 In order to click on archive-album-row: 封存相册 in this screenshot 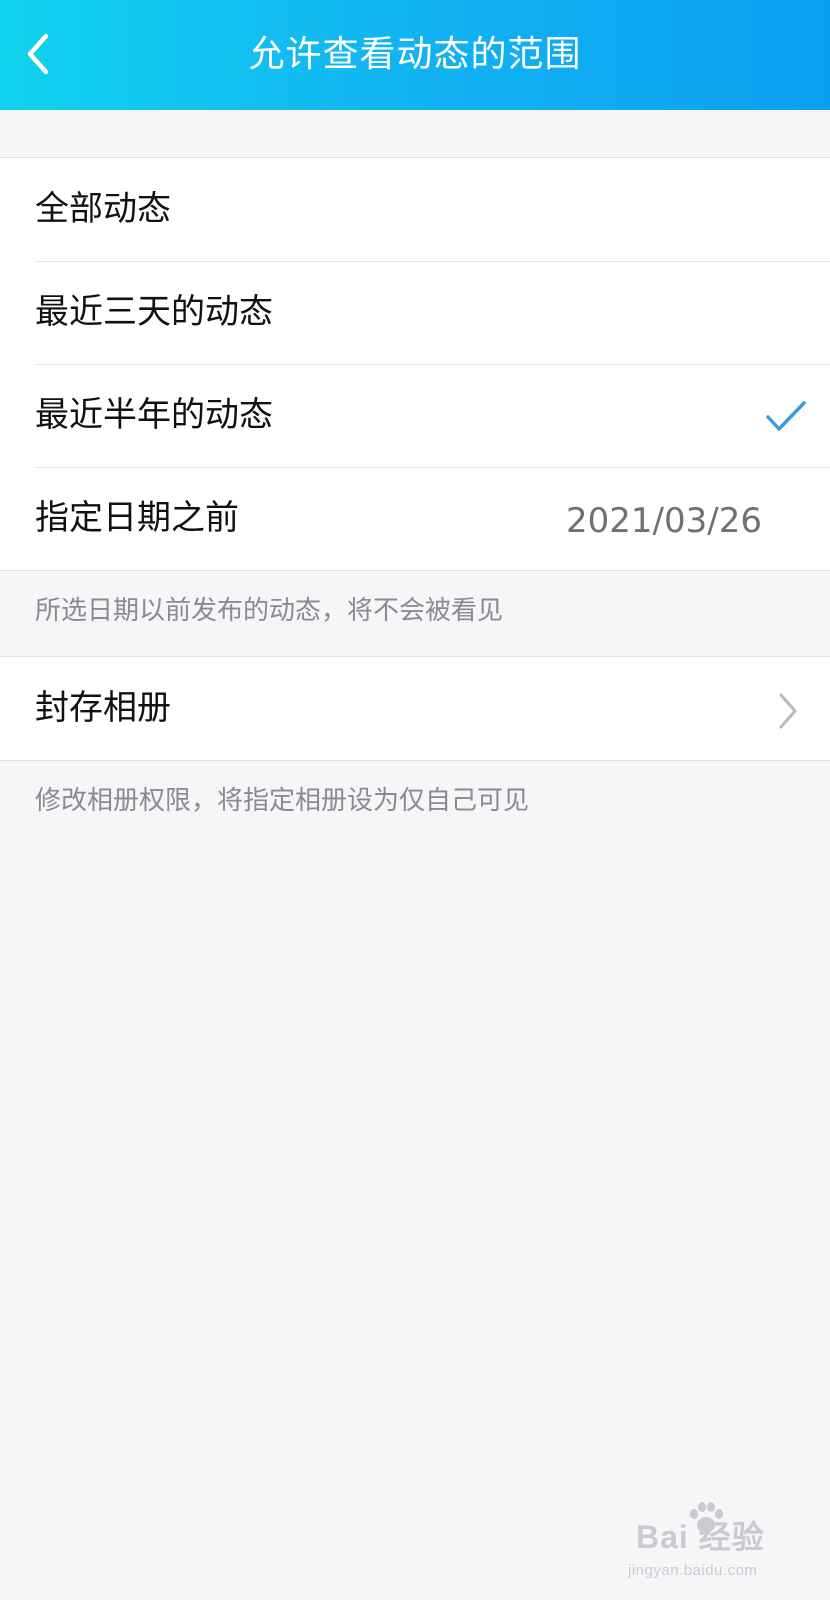, I will do `click(415, 708)`.